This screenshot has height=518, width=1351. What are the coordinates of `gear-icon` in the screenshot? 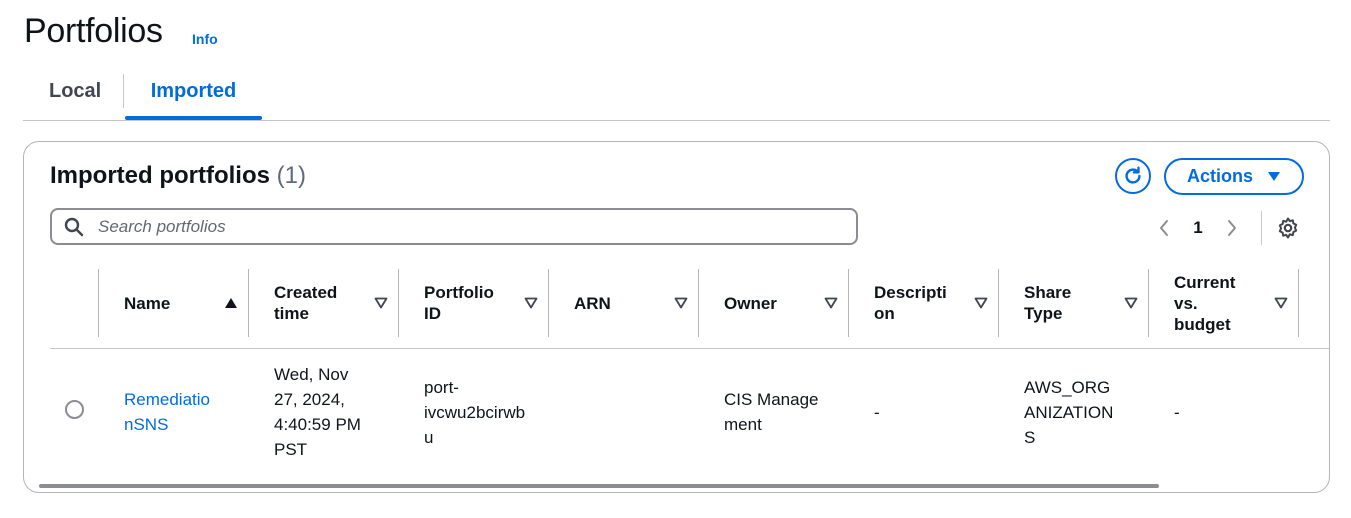 It's located at (1288, 228).